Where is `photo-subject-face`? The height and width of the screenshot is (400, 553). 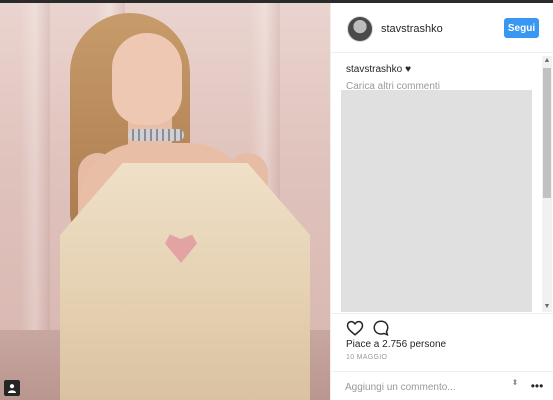
photo-subject-face is located at coordinates (147, 79).